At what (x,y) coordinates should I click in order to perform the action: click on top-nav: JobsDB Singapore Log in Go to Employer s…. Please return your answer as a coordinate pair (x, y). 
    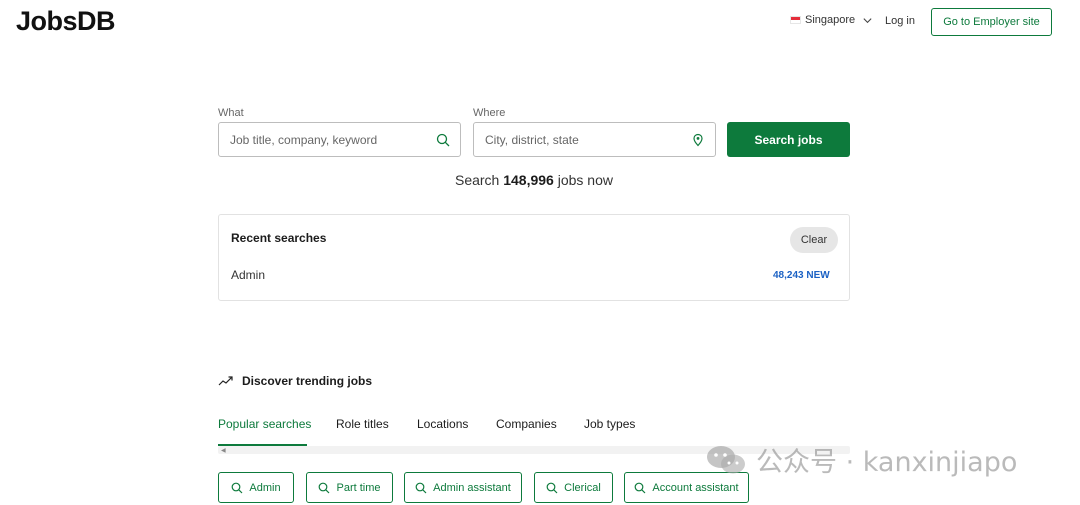
    Looking at the image, I should click on (540, 24).